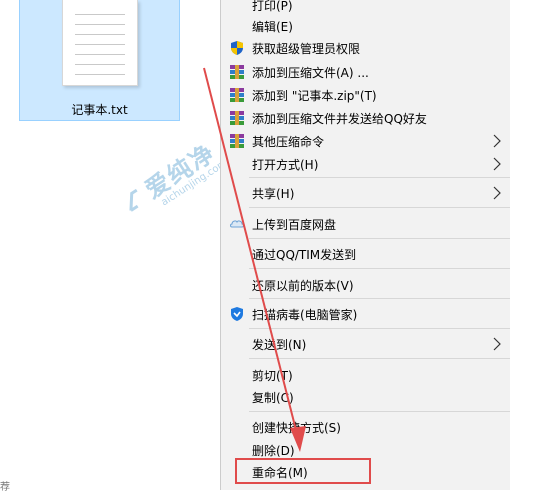 The width and height of the screenshot is (537, 493). Describe the element at coordinates (294, 225) in the screenshot. I see `menu-item-label: 上传到百度网盘` at that location.